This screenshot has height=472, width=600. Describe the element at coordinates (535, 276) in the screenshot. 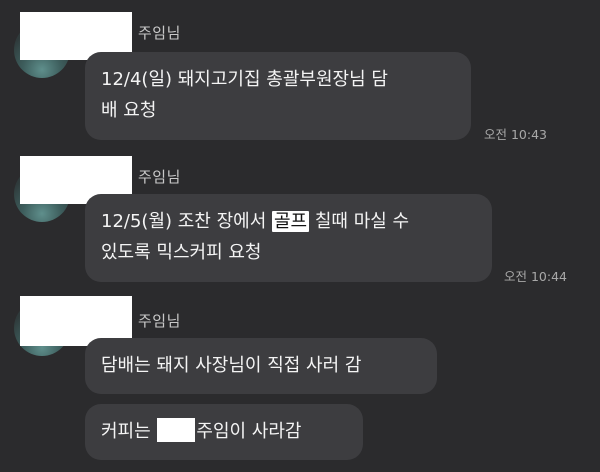

I see `message-timestamp: 오전 10:44` at that location.